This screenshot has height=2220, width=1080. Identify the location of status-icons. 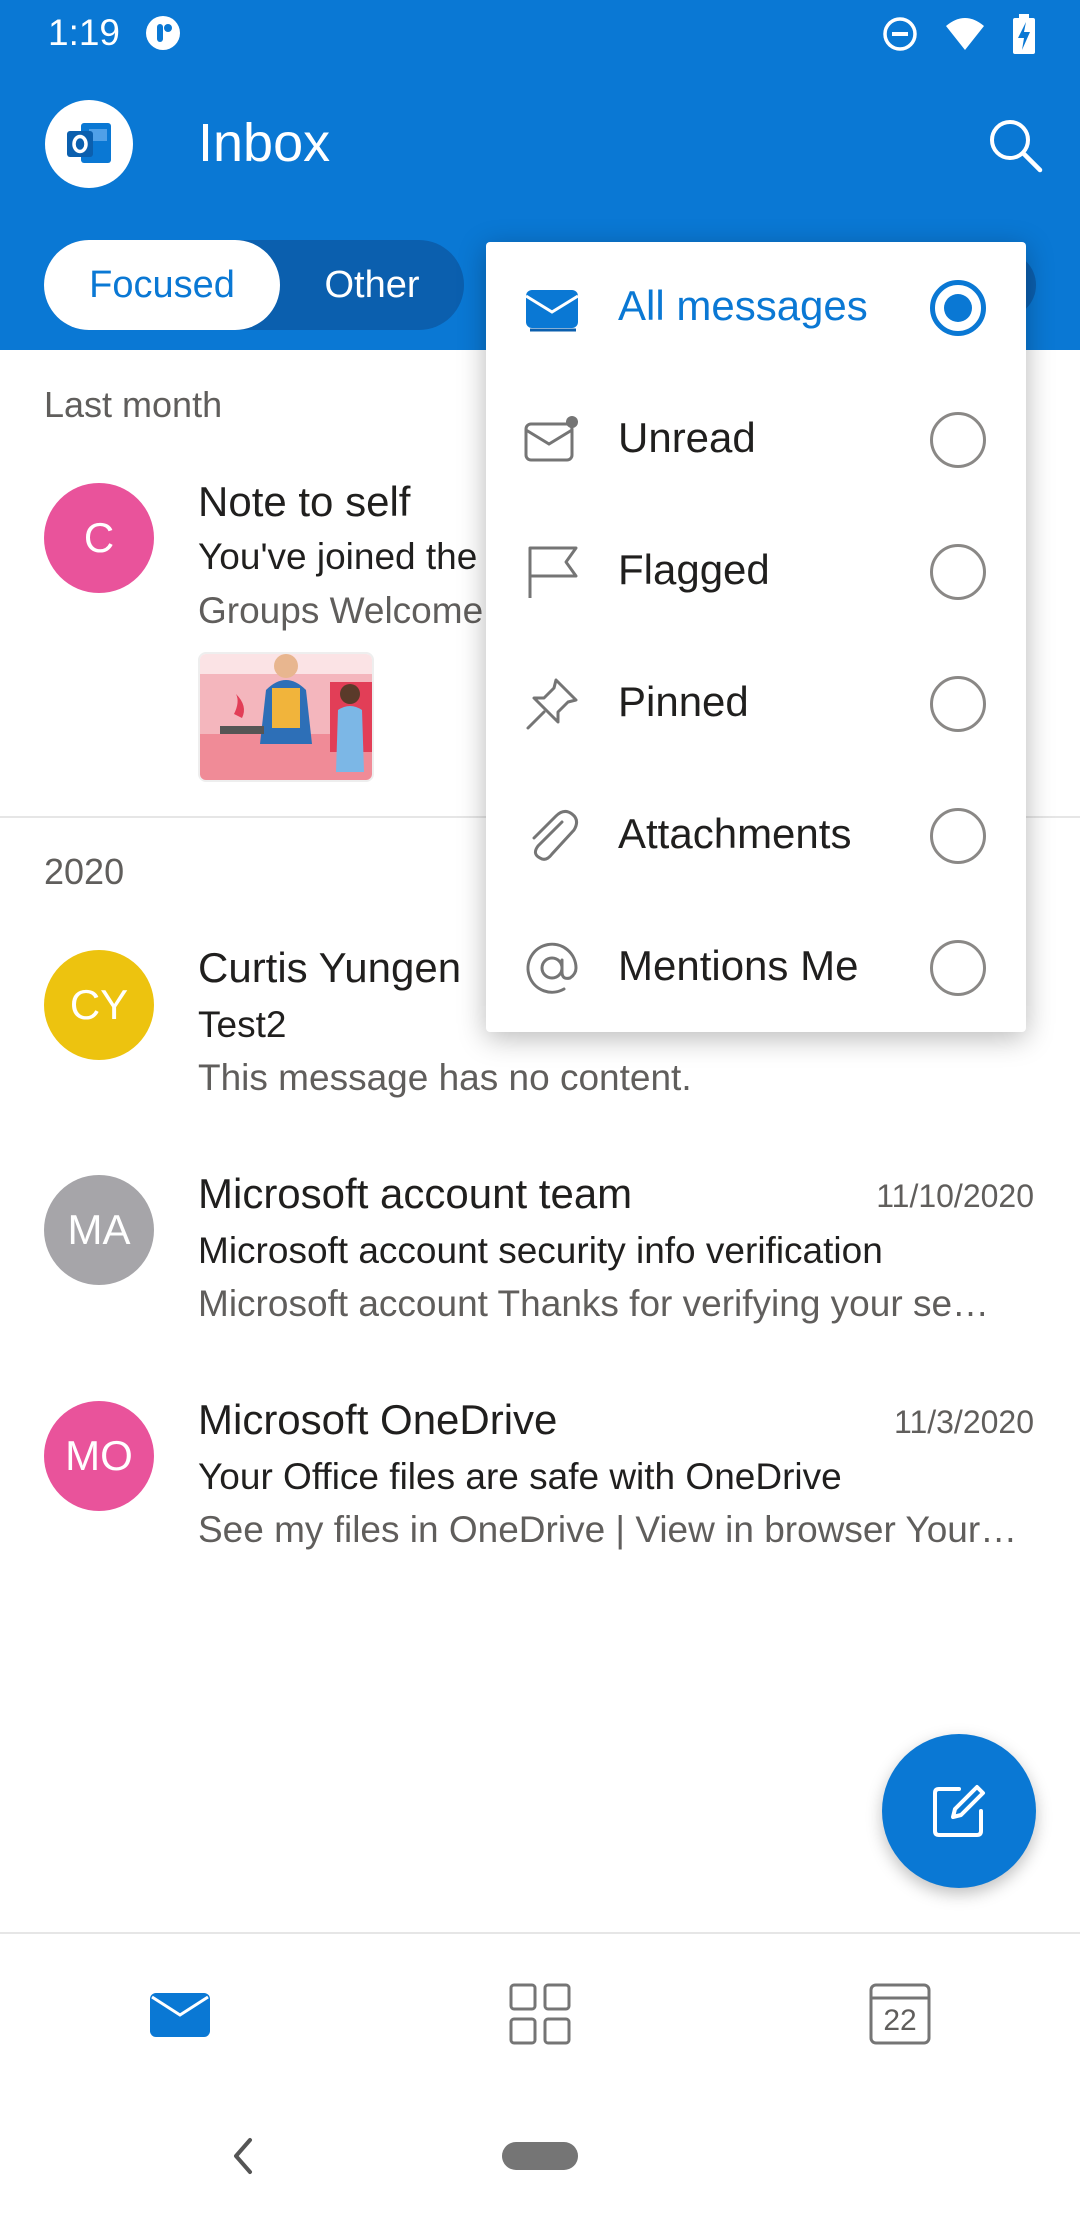
(959, 34).